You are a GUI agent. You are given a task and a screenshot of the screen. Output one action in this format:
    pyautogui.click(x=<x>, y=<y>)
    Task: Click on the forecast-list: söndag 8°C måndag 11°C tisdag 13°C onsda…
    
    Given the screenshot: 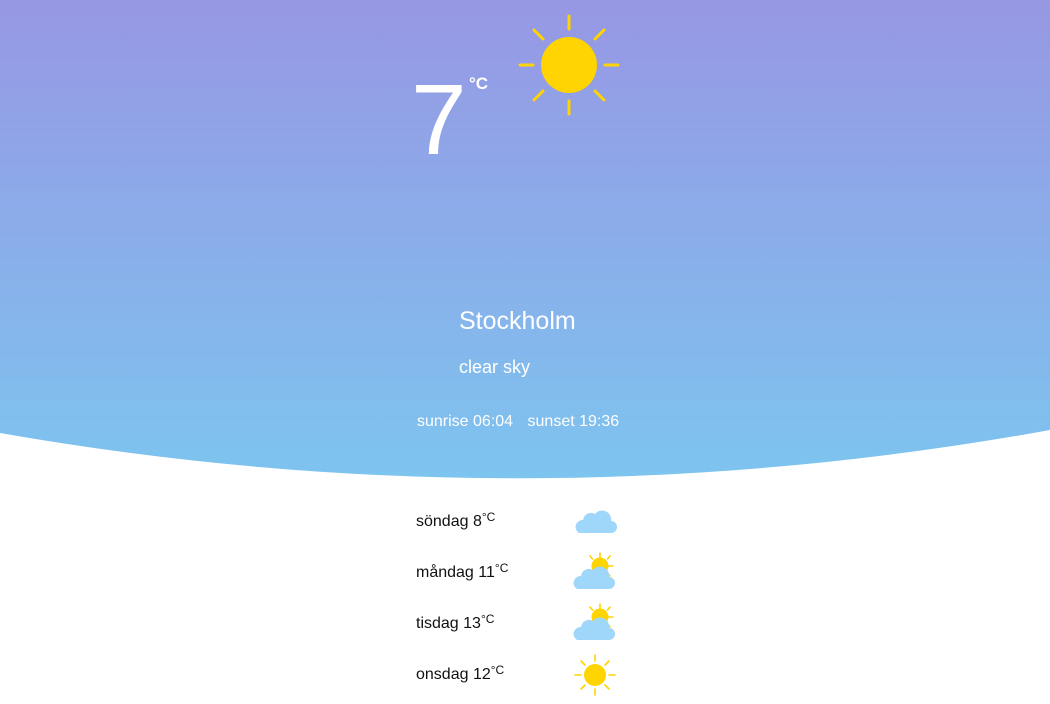 What is the action you would take?
    pyautogui.click(x=521, y=602)
    